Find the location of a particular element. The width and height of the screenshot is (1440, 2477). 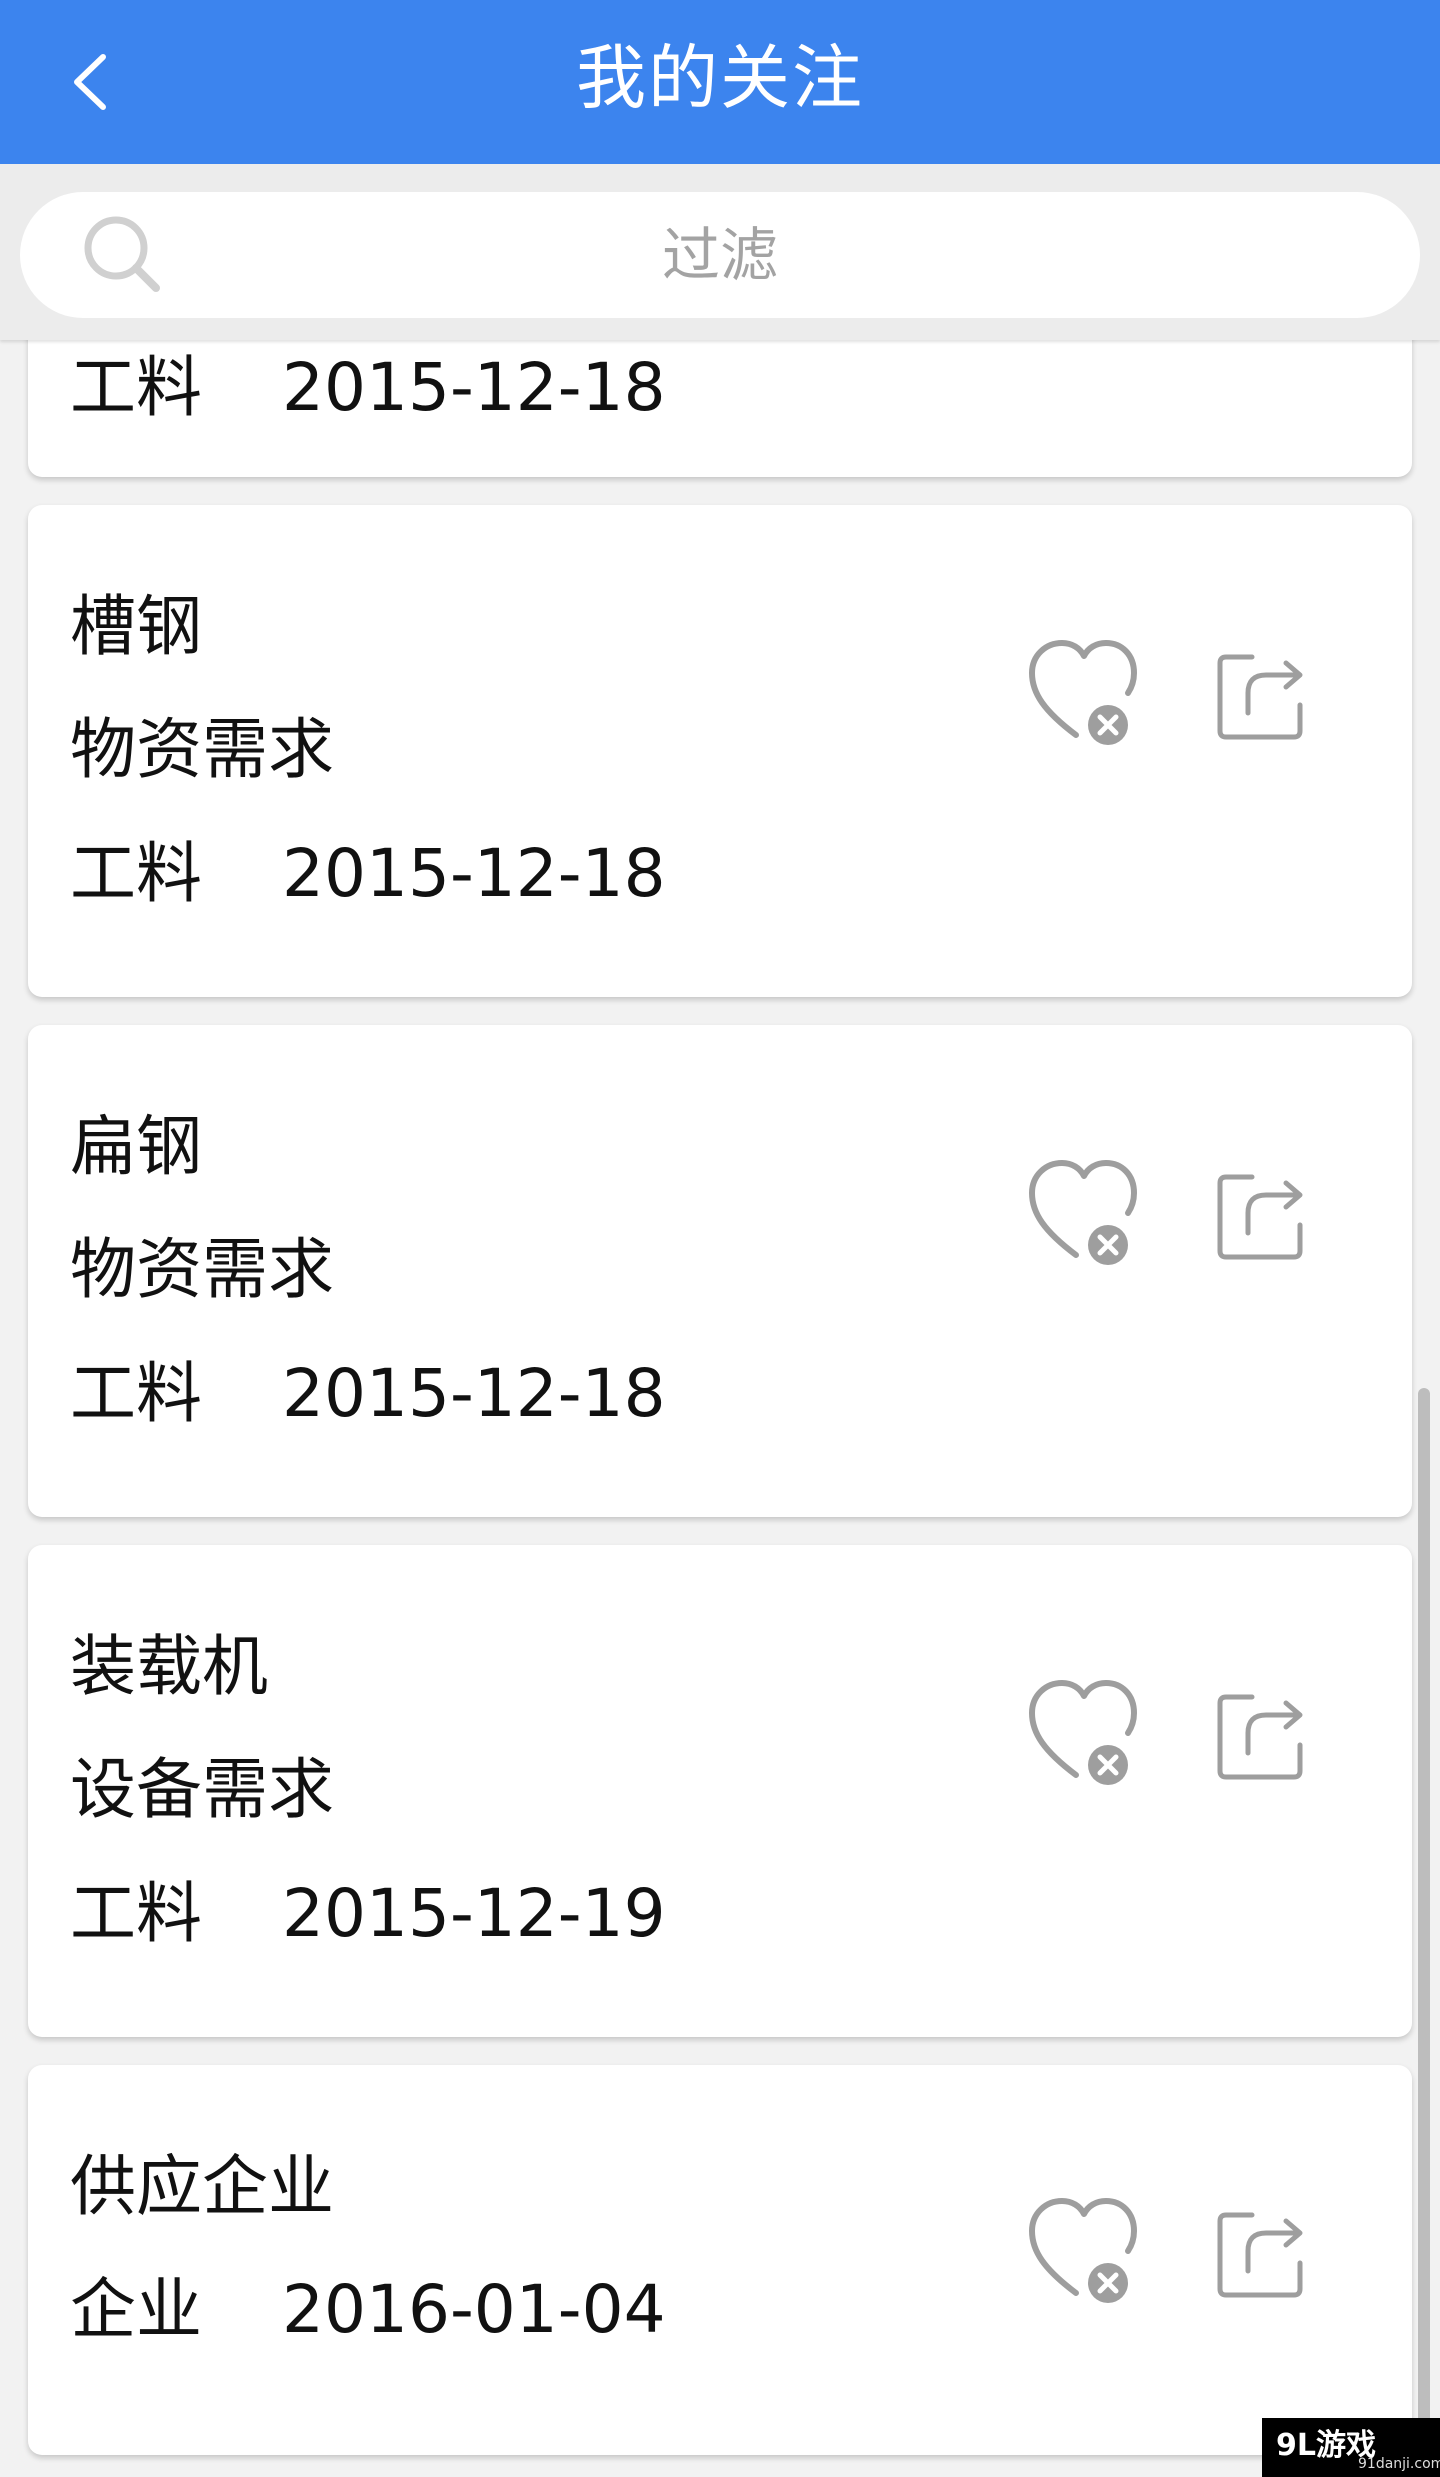

watermark-logo: 9L游戏 91danji.com is located at coordinates (1351, 2447).